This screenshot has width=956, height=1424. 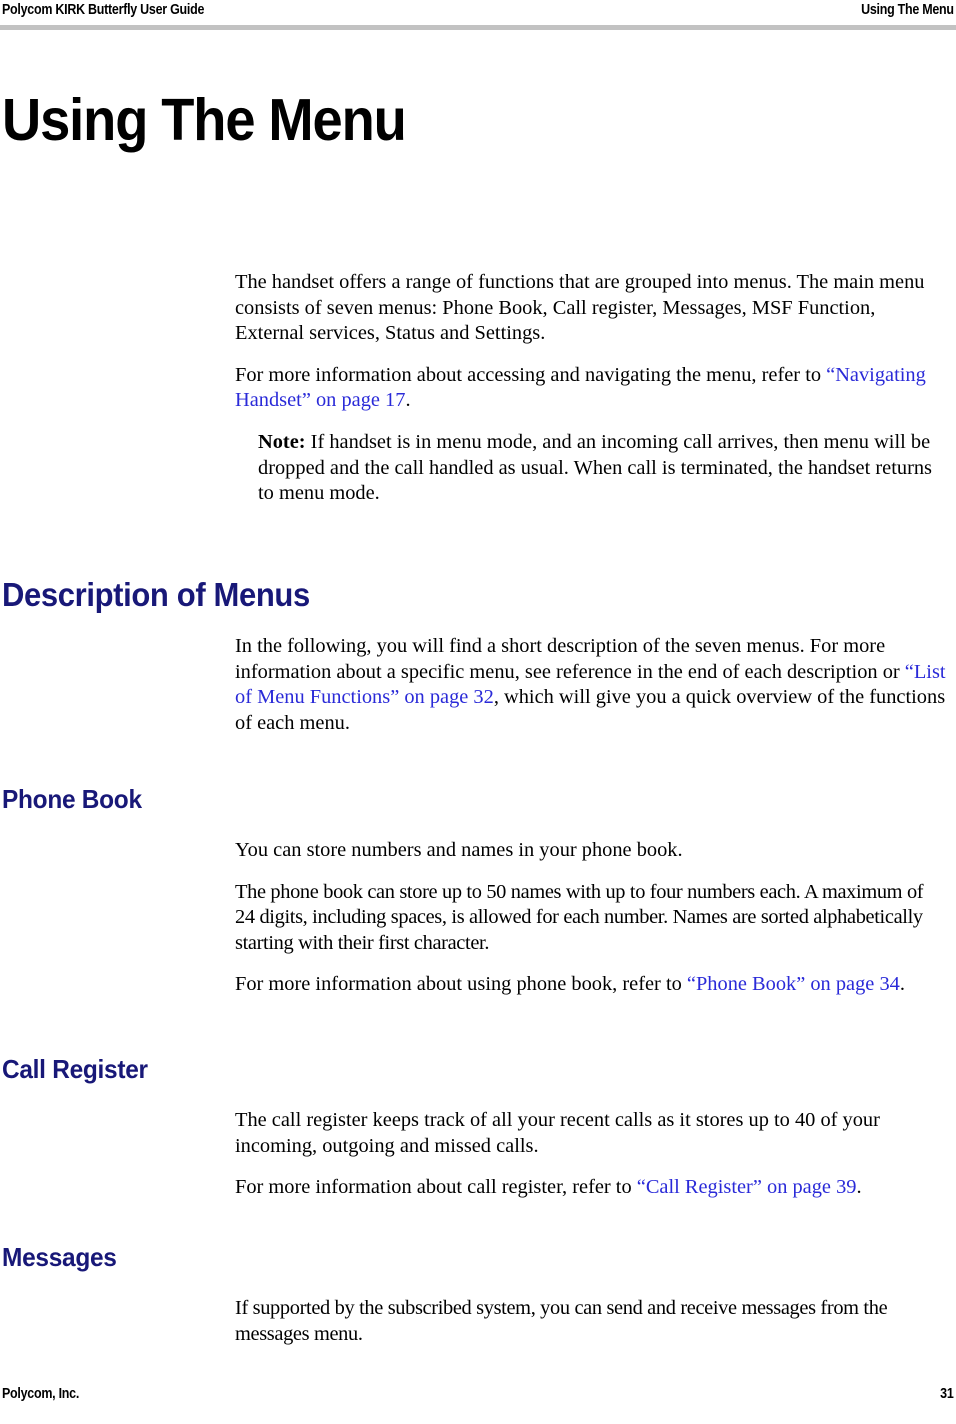 I want to click on intro-paragraph-2-suffix: ., so click(x=408, y=400).